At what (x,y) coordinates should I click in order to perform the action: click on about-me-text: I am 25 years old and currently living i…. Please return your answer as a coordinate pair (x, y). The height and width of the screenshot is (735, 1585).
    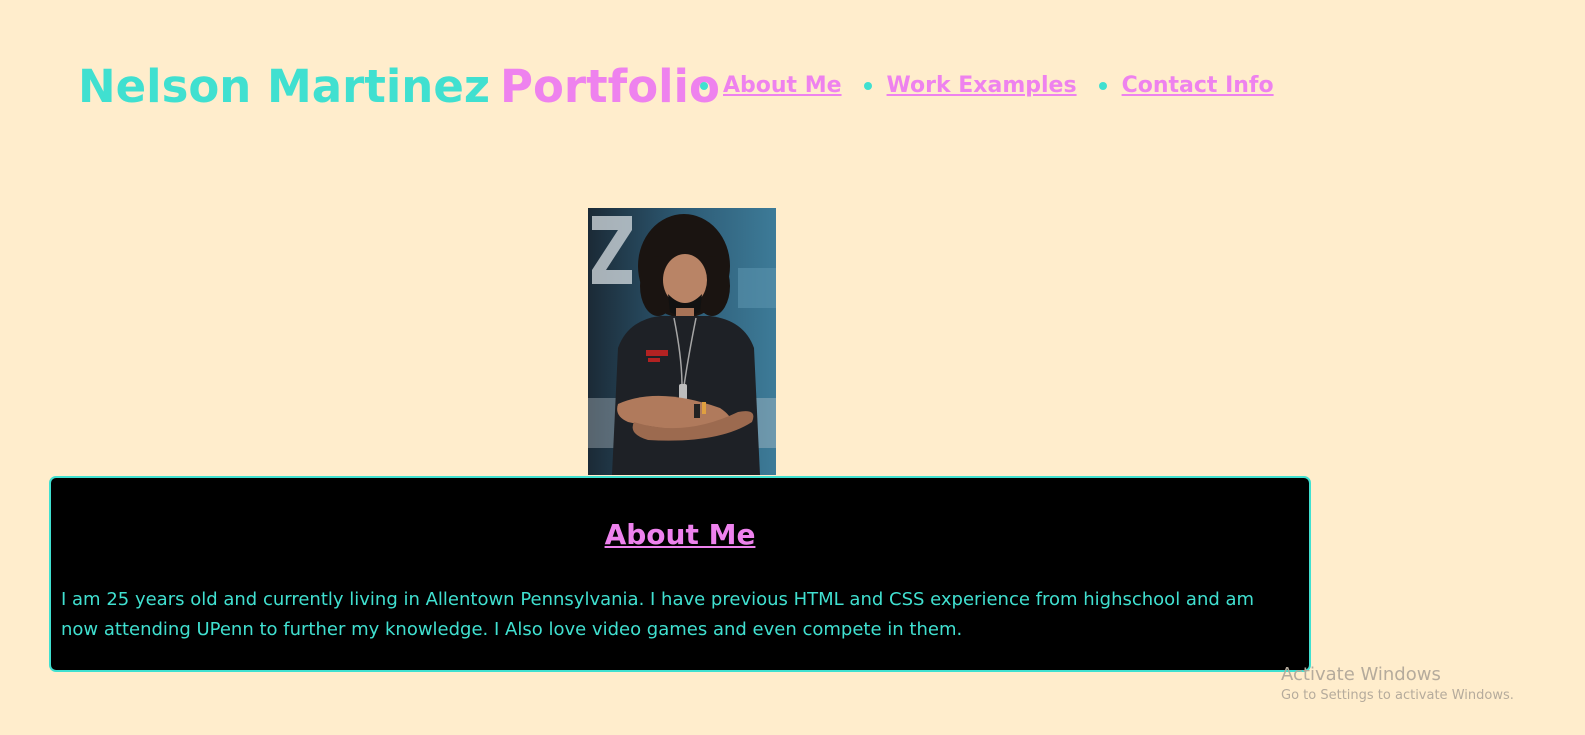
    Looking at the image, I should click on (658, 614).